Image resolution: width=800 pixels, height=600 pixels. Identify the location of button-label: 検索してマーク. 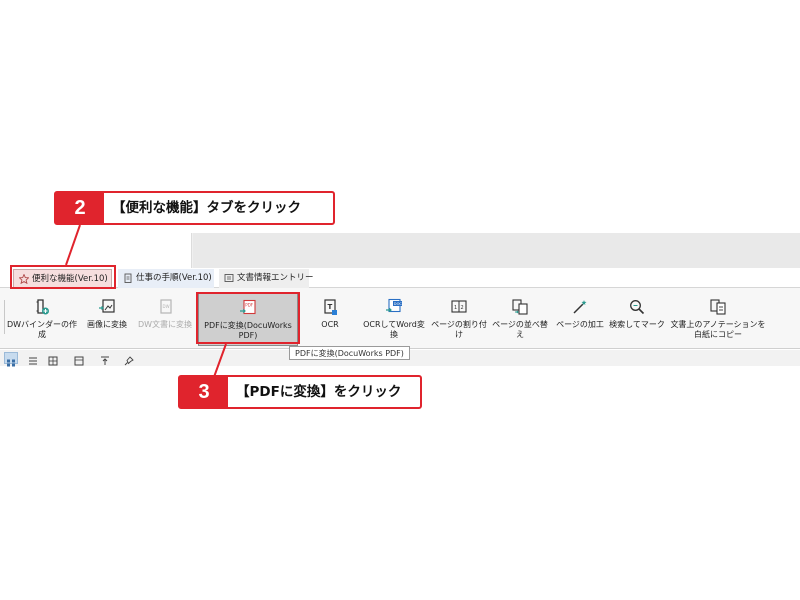
(637, 324).